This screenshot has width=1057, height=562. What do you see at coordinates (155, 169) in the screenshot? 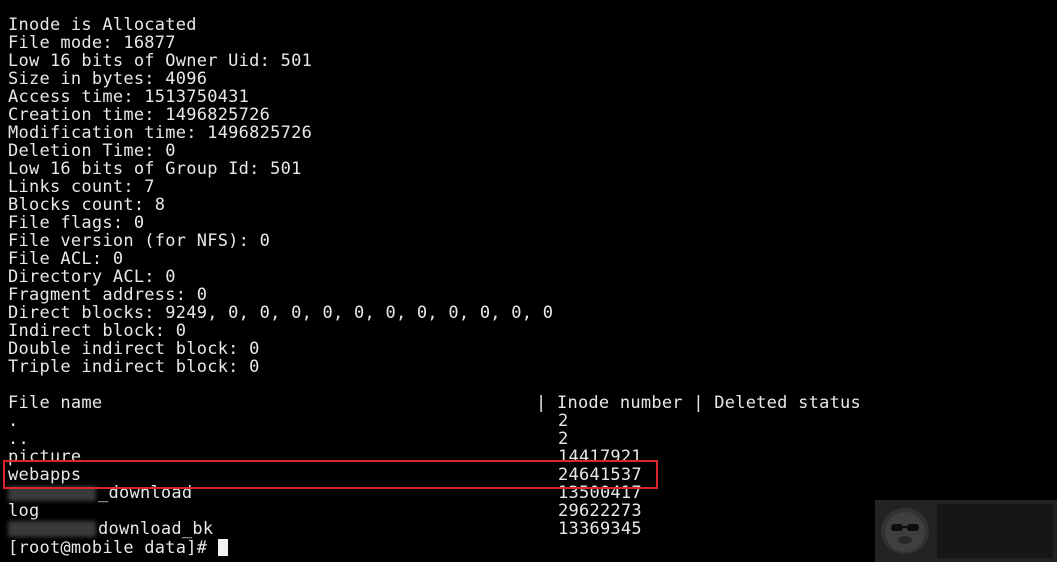
I see `inode-info-line: Low 16 bits of Group Id: 501` at bounding box center [155, 169].